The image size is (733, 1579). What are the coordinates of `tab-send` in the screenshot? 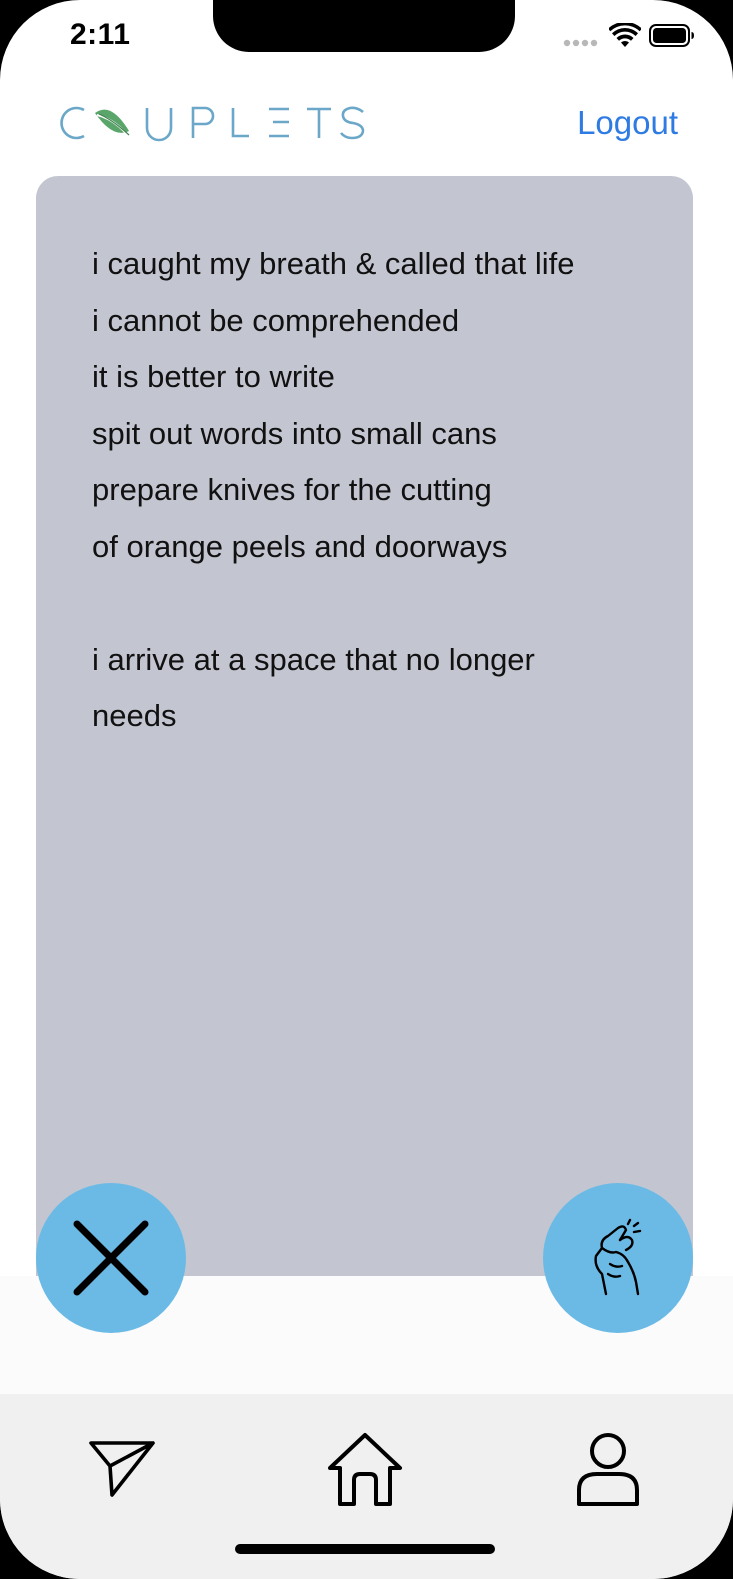 It's located at (122, 1468).